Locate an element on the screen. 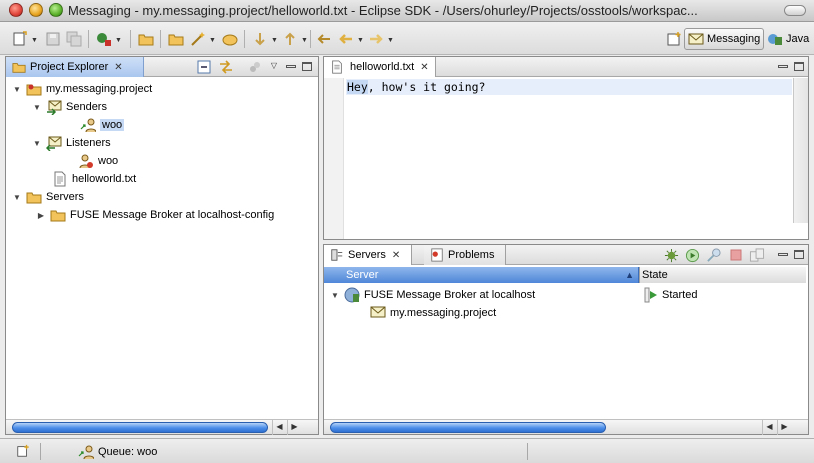 This screenshot has height=463, width=814. run-server-icon is located at coordinates (104, 39).